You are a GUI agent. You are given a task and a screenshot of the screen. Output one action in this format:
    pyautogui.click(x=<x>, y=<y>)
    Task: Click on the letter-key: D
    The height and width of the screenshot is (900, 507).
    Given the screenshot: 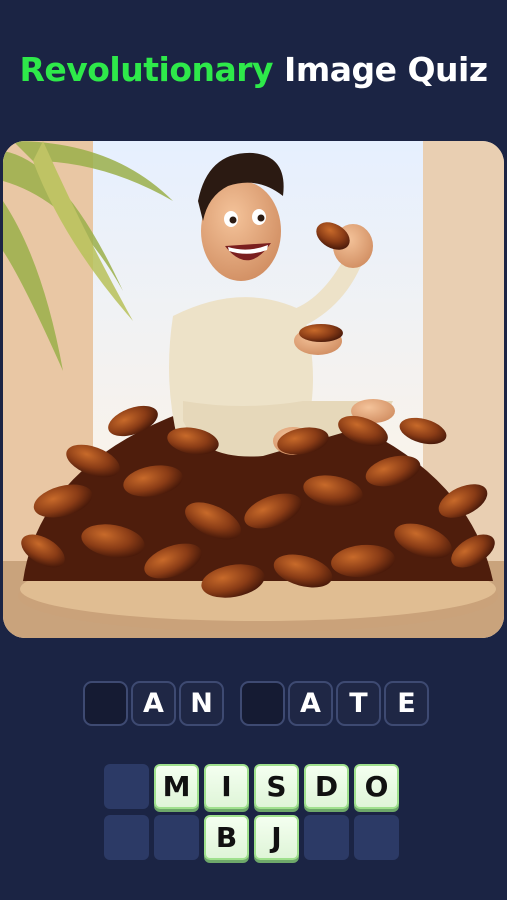 What is the action you would take?
    pyautogui.click(x=326, y=786)
    